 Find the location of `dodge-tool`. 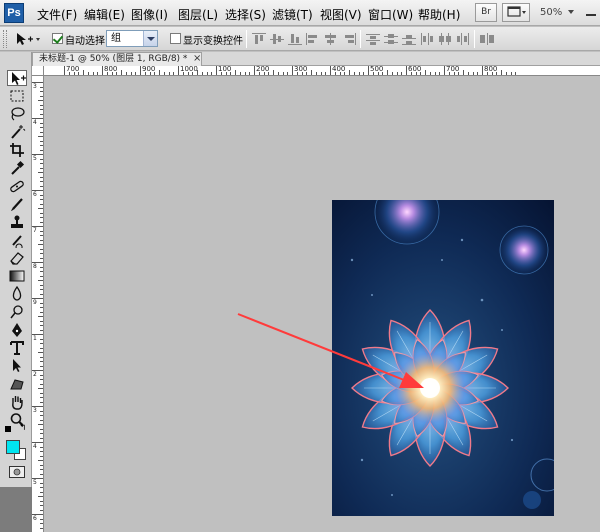

dodge-tool is located at coordinates (17, 312).